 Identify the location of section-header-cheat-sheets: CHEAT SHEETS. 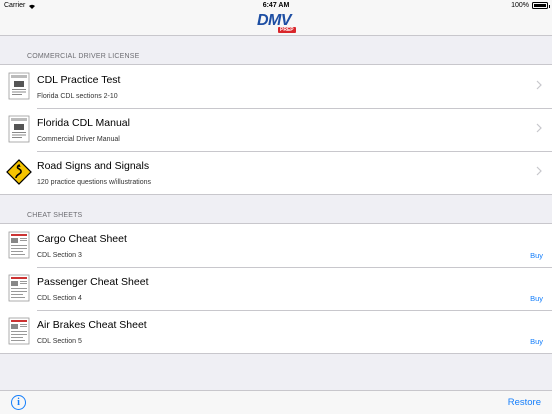
(55, 215).